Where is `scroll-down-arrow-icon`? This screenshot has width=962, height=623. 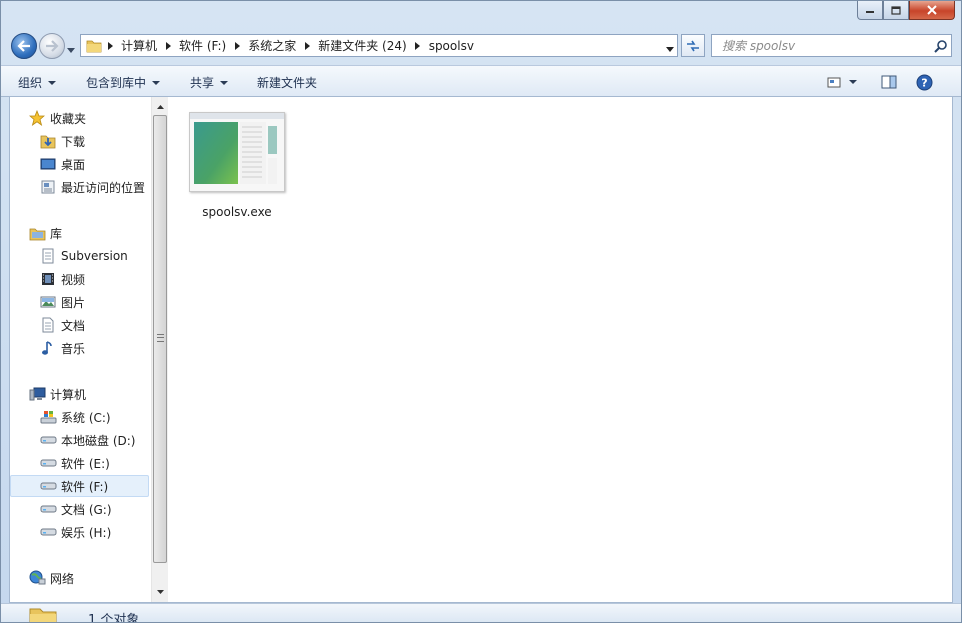 scroll-down-arrow-icon is located at coordinates (160, 592).